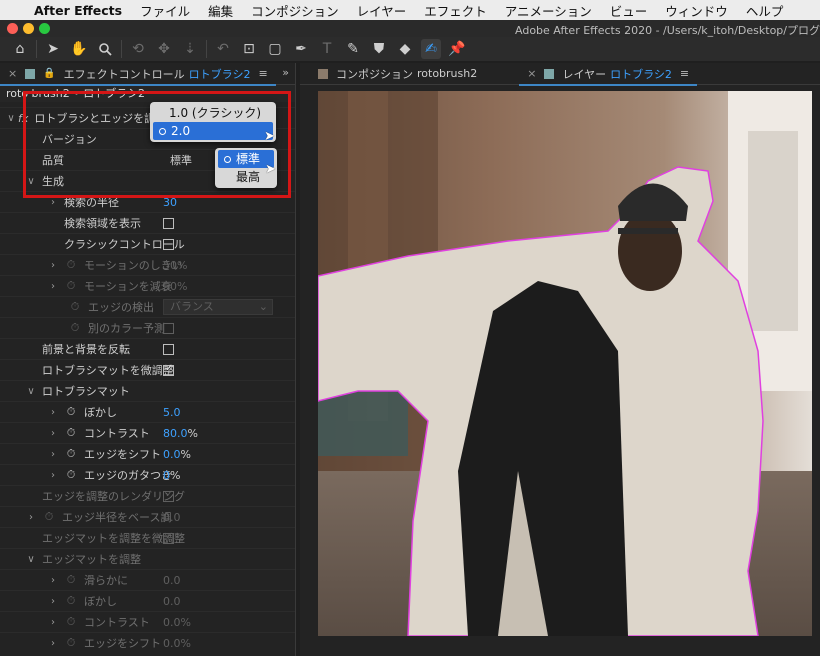  What do you see at coordinates (431, 49) in the screenshot?
I see `roto-brush-icon: ✍` at bounding box center [431, 49].